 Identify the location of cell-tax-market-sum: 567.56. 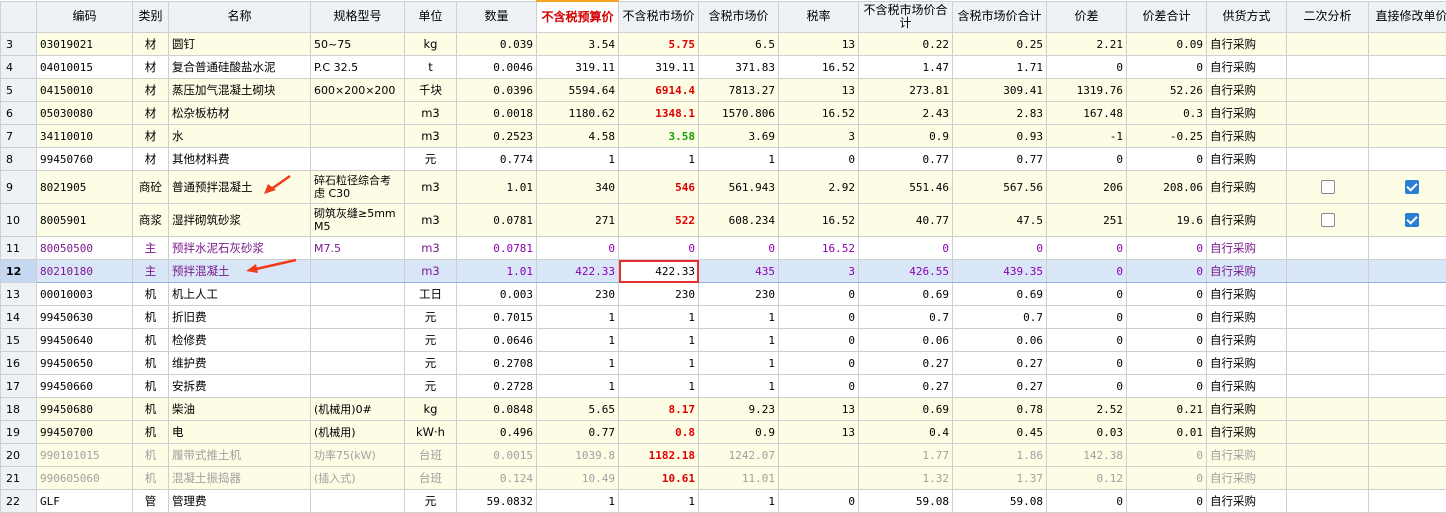
(1000, 187).